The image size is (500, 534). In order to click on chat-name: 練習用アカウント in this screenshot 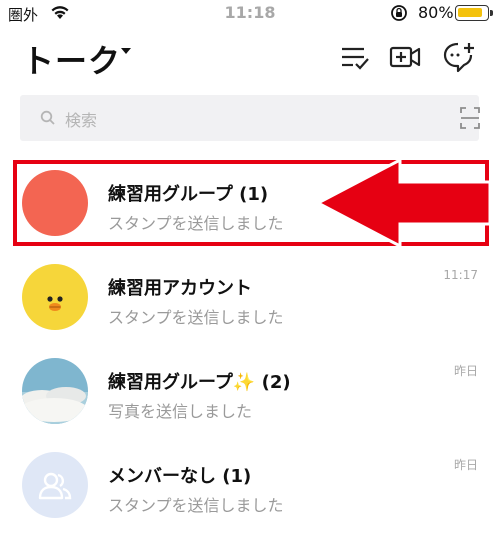, I will do `click(180, 288)`.